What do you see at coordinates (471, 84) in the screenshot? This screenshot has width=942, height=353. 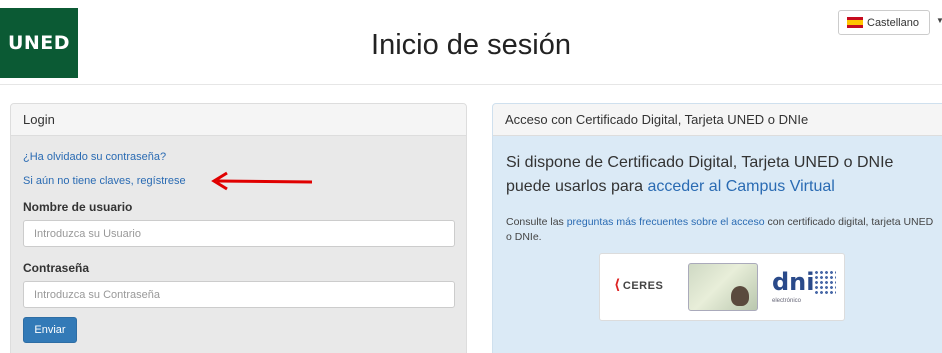 I see `header-divider` at bounding box center [471, 84].